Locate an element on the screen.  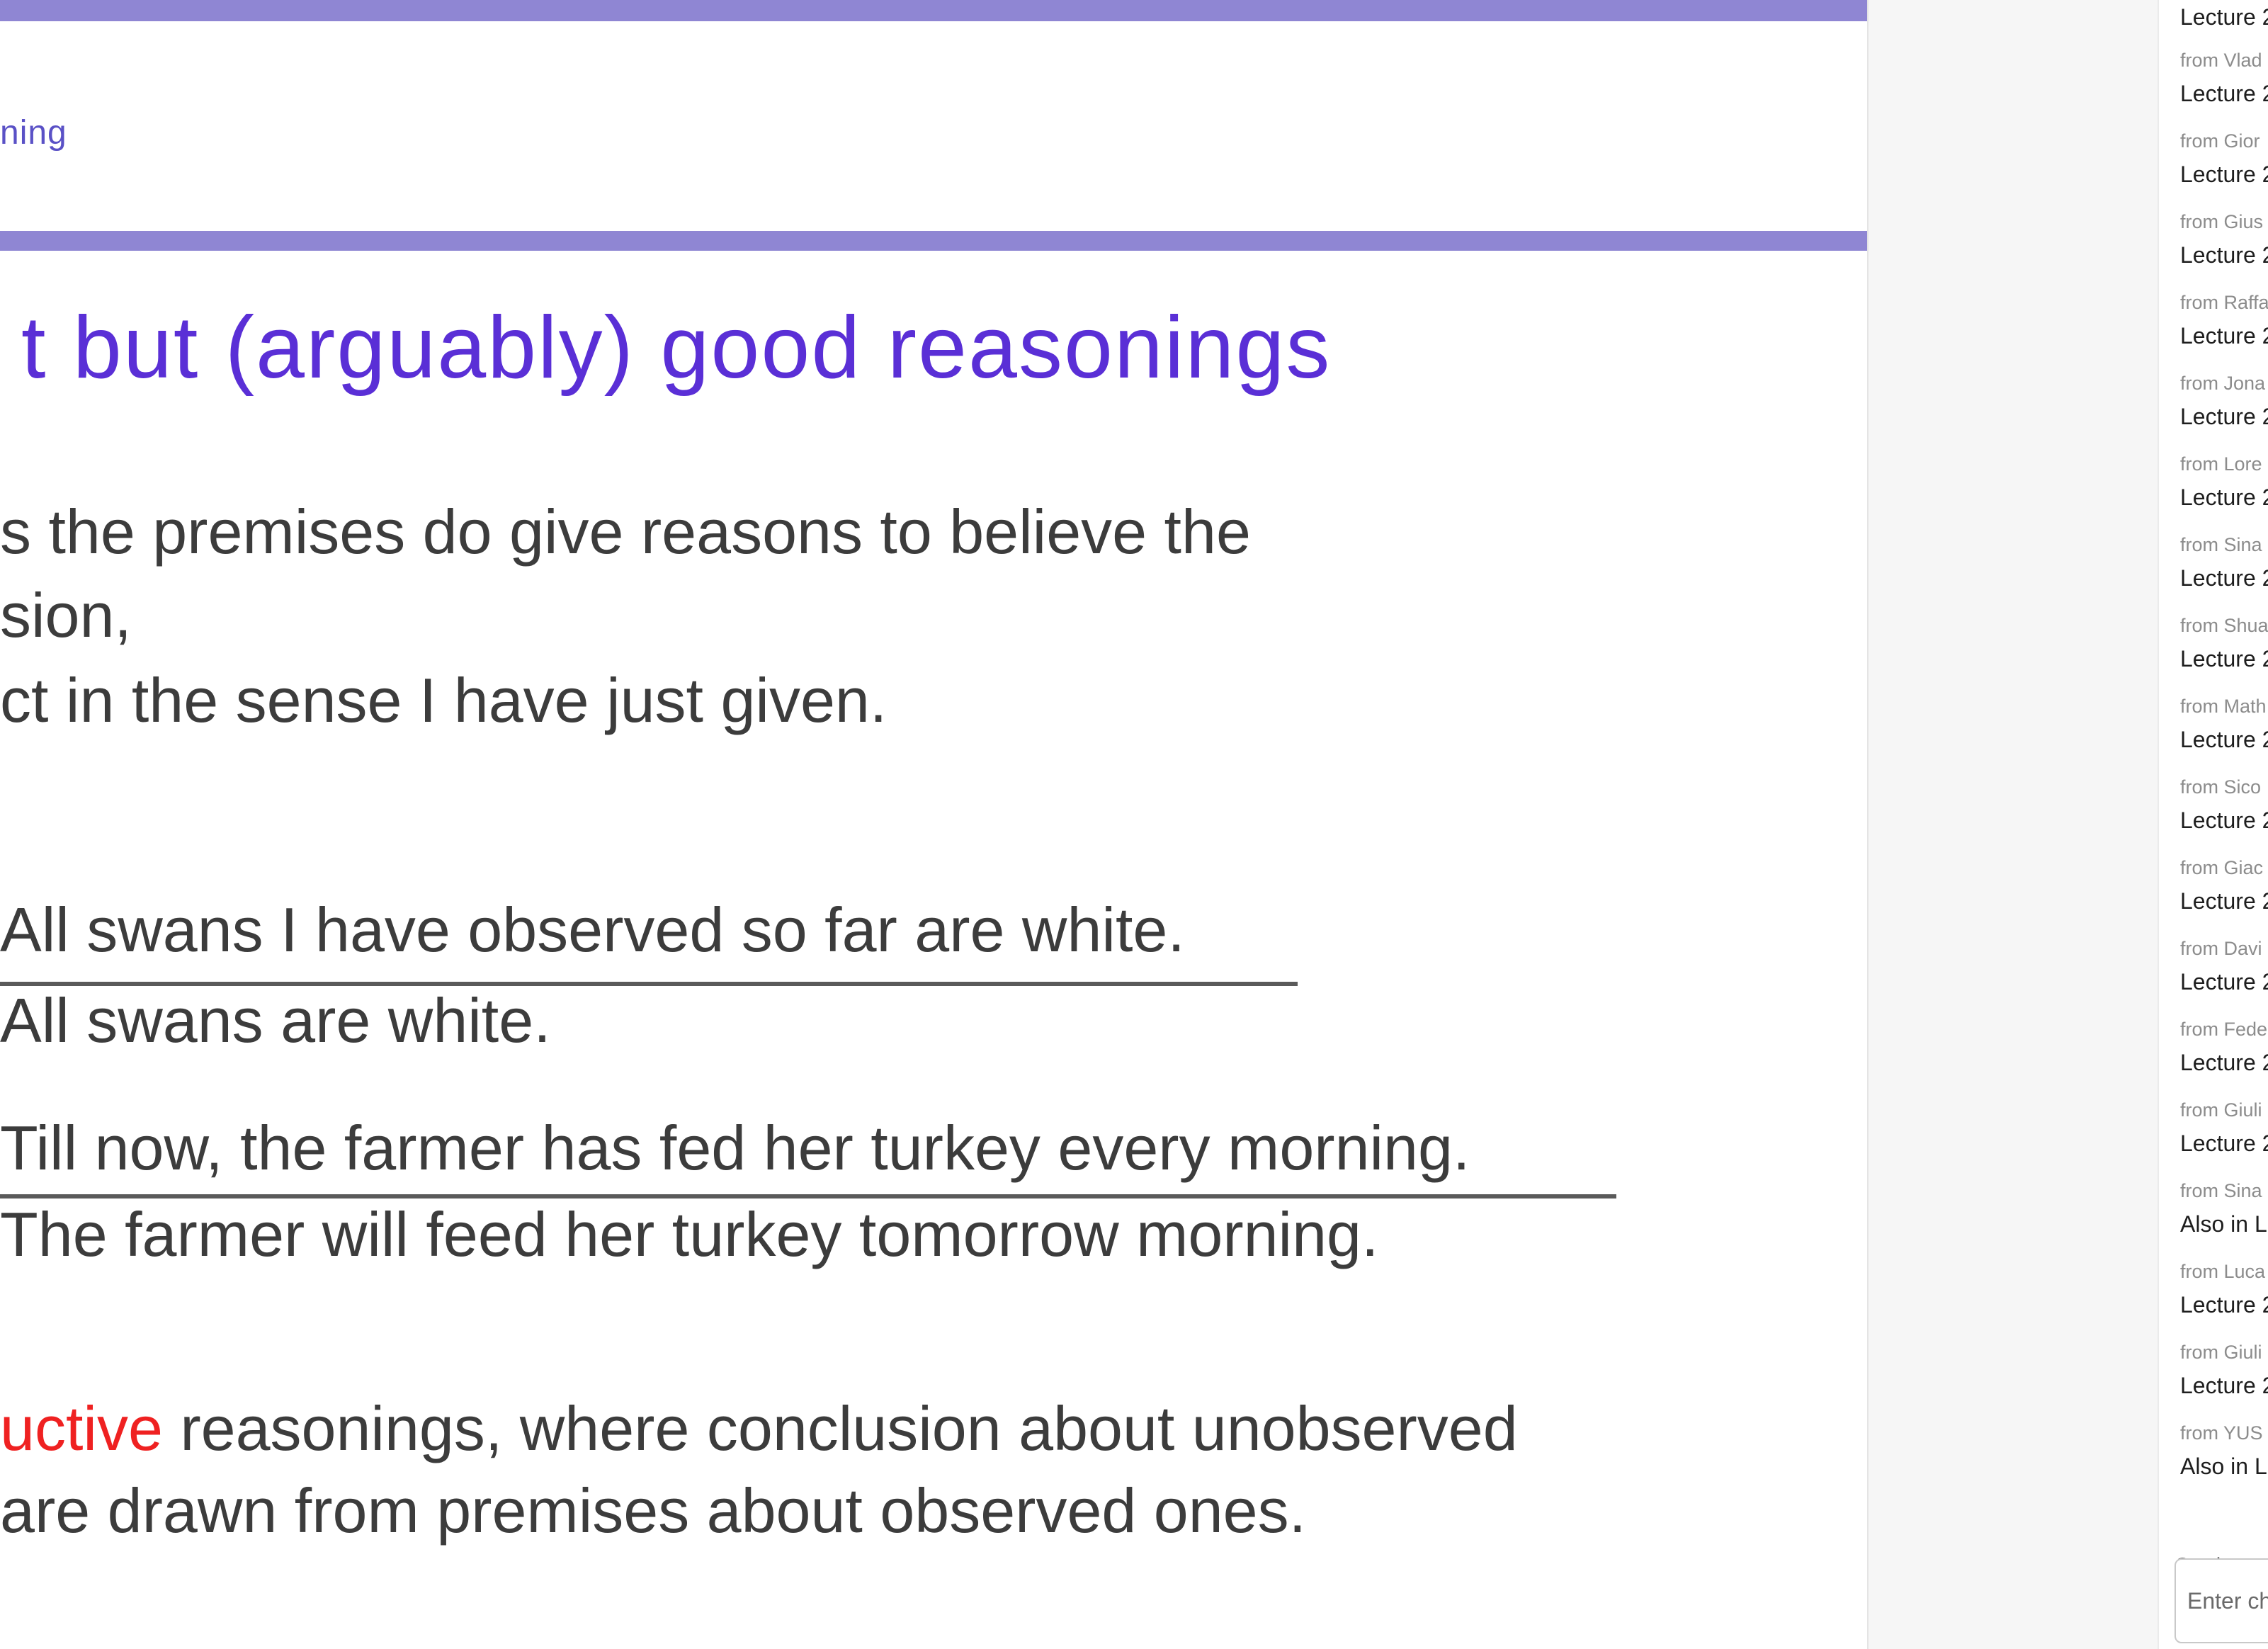
chat-message-sender: from Math is located at coordinates (2223, 707).